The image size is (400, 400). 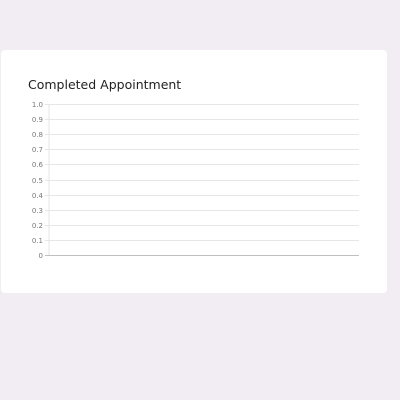 What do you see at coordinates (37, 105) in the screenshot?
I see `y-tick-label: 1.0` at bounding box center [37, 105].